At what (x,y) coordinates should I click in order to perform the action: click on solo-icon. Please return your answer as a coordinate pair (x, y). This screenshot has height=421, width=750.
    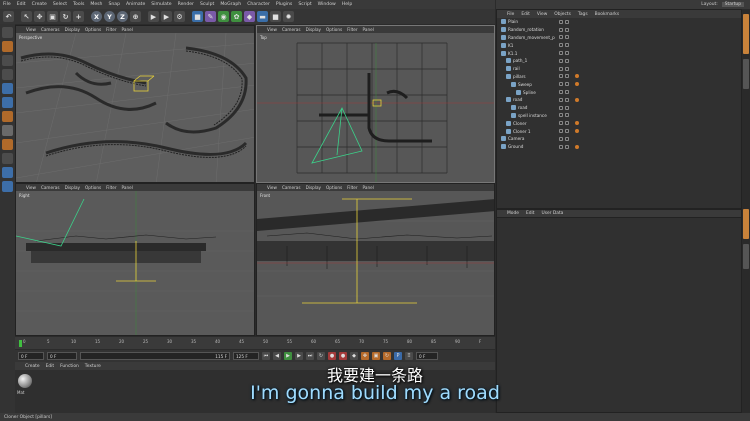
    Looking at the image, I should click on (7, 186).